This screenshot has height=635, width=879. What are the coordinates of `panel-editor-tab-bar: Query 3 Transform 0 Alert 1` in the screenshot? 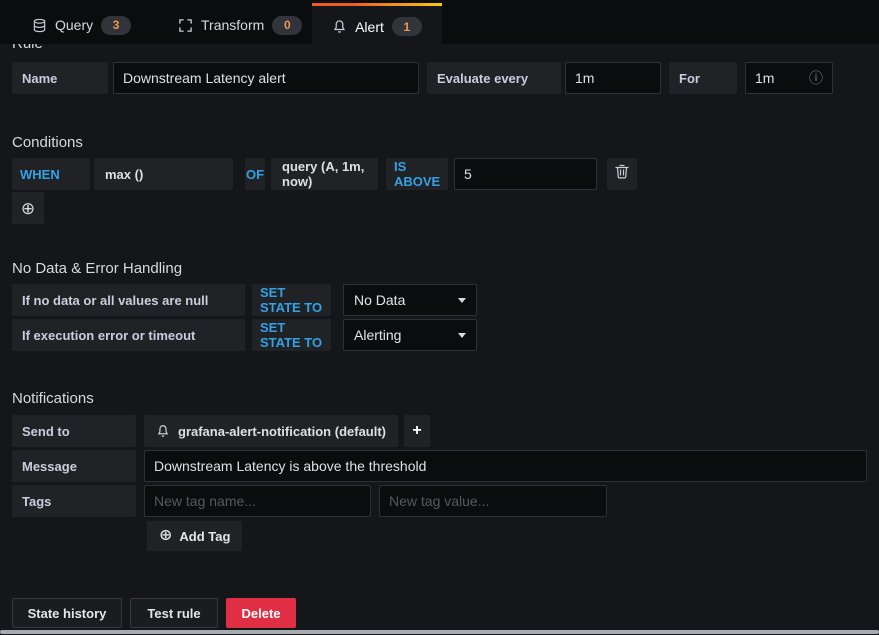 It's located at (439, 23).